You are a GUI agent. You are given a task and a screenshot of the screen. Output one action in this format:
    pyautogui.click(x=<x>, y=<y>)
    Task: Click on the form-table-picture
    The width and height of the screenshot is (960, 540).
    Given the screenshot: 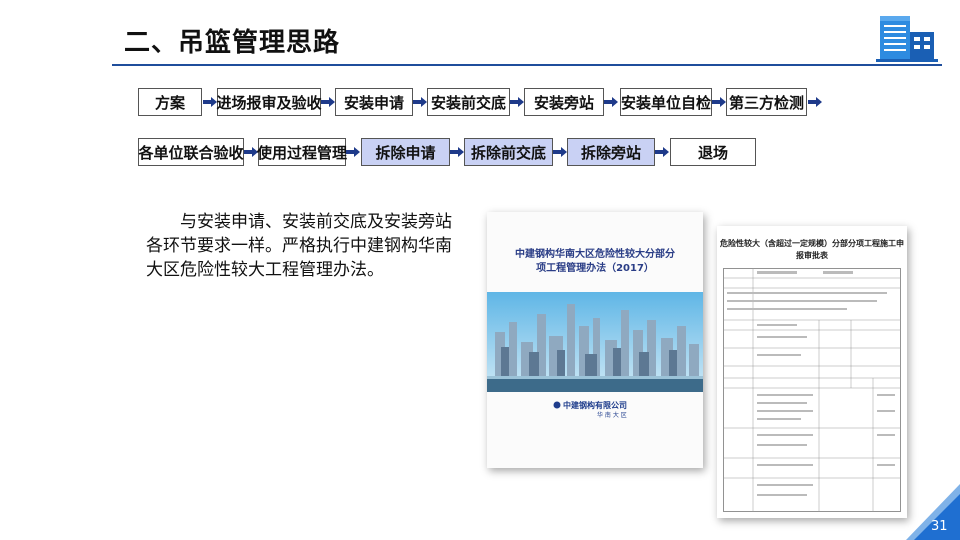 What is the action you would take?
    pyautogui.click(x=812, y=390)
    